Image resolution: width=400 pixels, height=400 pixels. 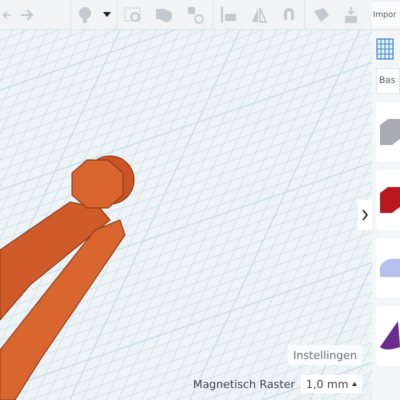 What do you see at coordinates (243, 384) in the screenshot?
I see `snap-grid-label: Magnetisch Raster` at bounding box center [243, 384].